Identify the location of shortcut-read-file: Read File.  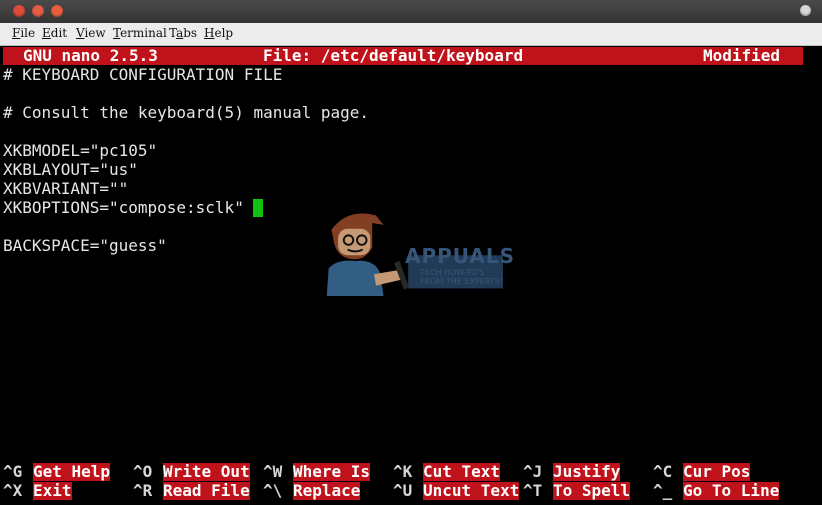
(206, 491).